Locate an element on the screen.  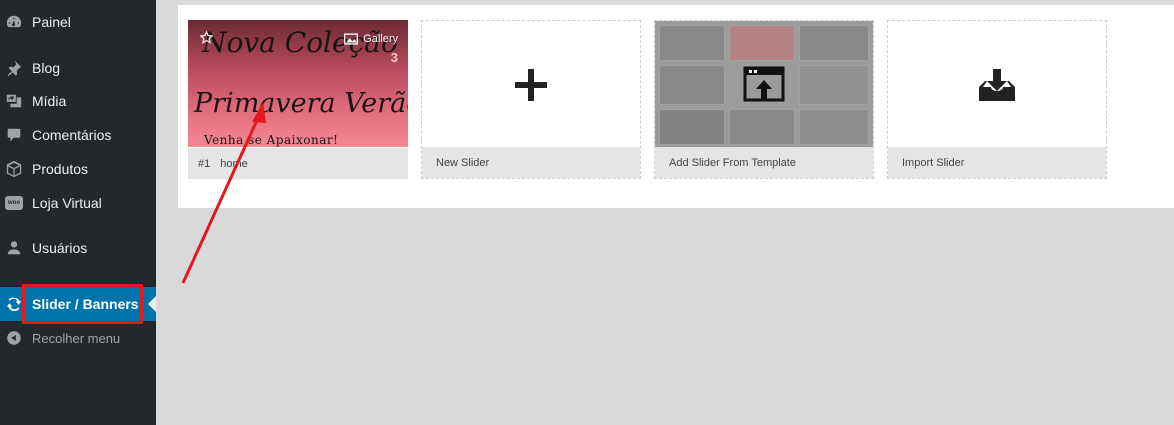
add-slider-from-template-card: Add Slider From Template is located at coordinates (764, 99).